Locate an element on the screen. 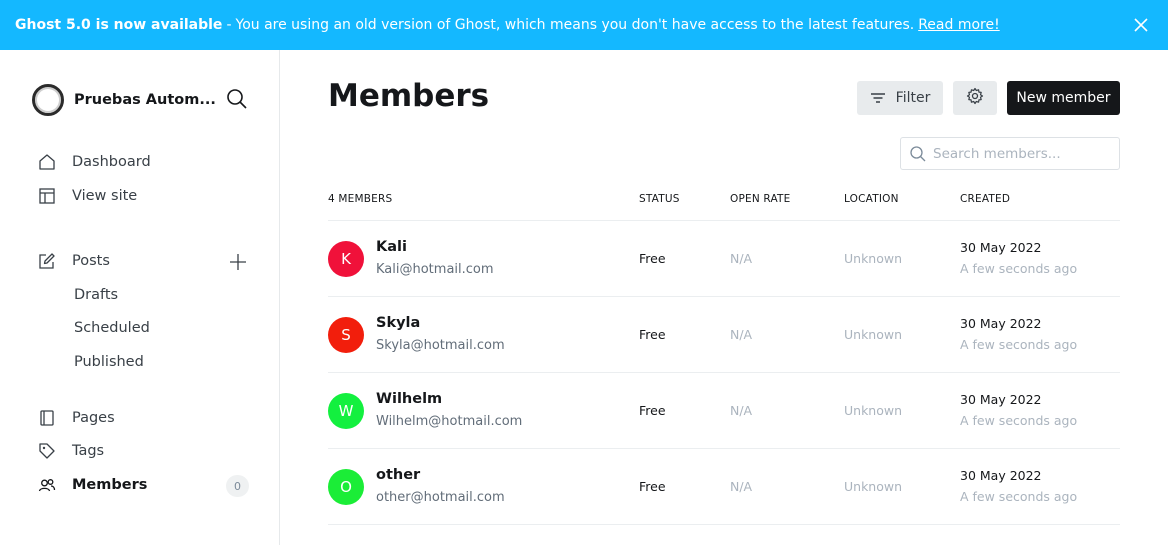 Image resolution: width=1168 pixels, height=545 pixels. avatar: W is located at coordinates (346, 411).